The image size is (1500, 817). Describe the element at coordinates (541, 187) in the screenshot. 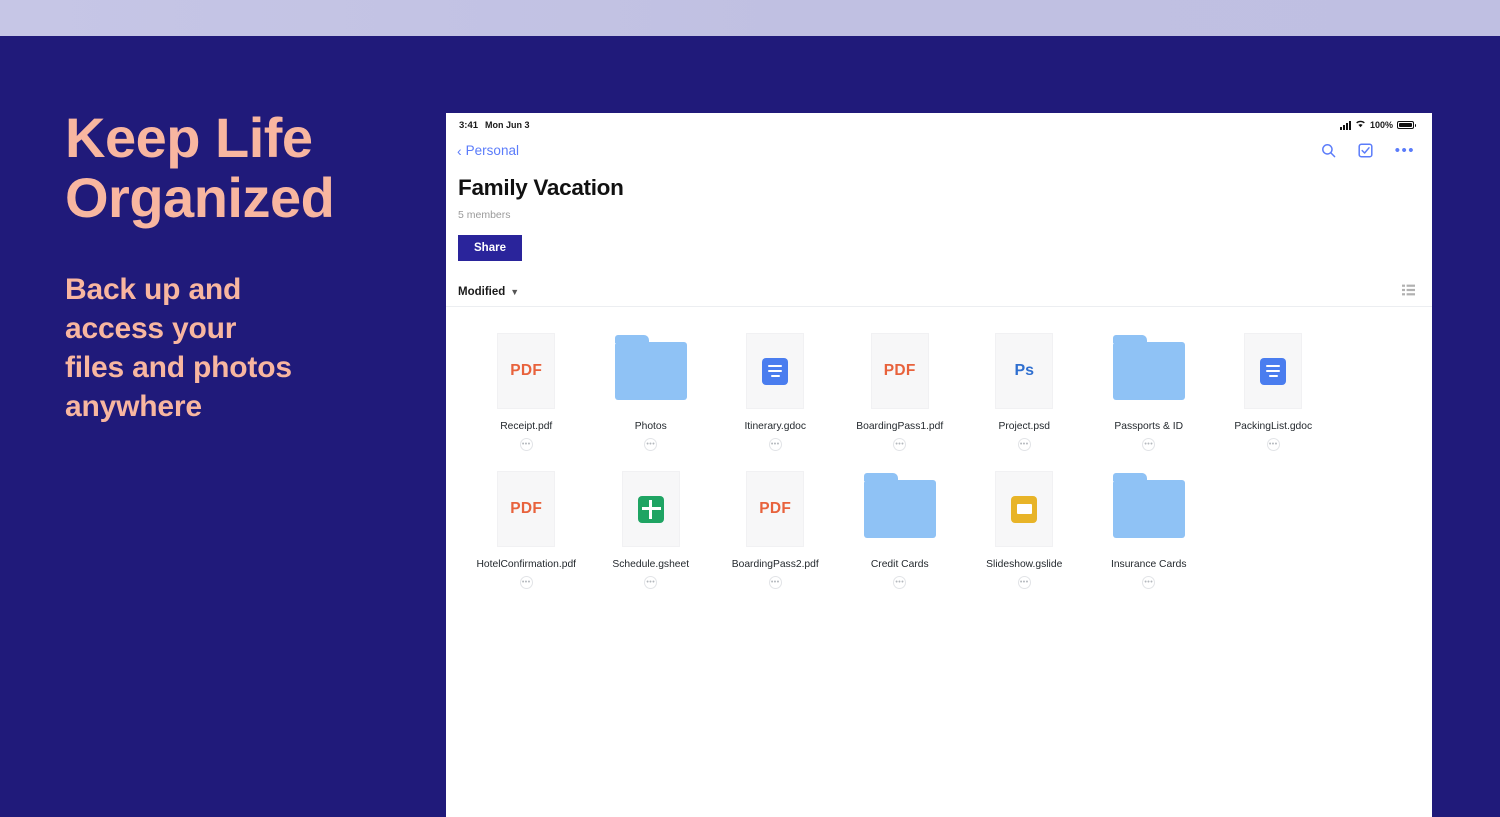

I see `page-title: Family Vacation` at that location.